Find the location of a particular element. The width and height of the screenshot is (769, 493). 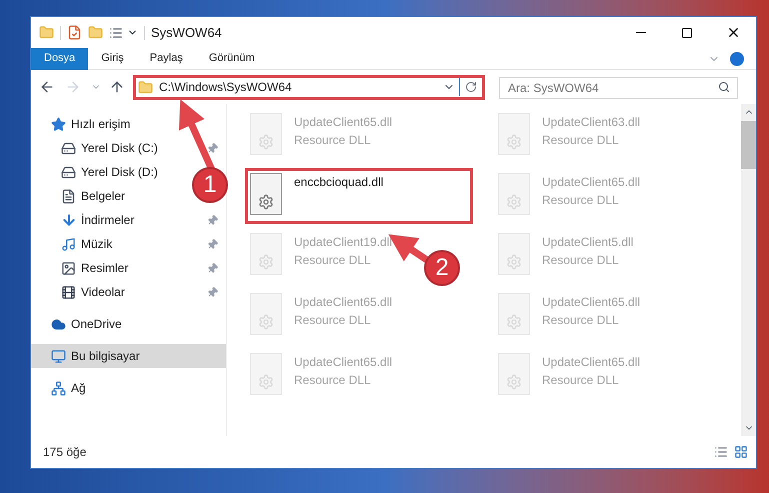

sidebar-item: İndirmeler is located at coordinates (128, 220).